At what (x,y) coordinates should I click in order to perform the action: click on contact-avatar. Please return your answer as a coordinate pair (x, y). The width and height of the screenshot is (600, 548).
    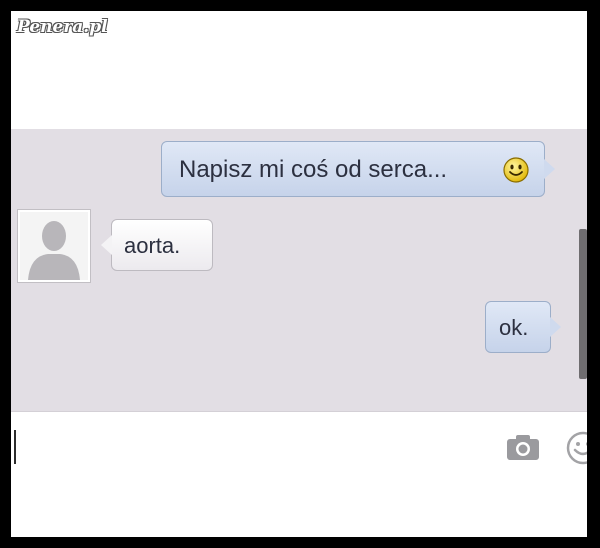
    Looking at the image, I should click on (54, 246).